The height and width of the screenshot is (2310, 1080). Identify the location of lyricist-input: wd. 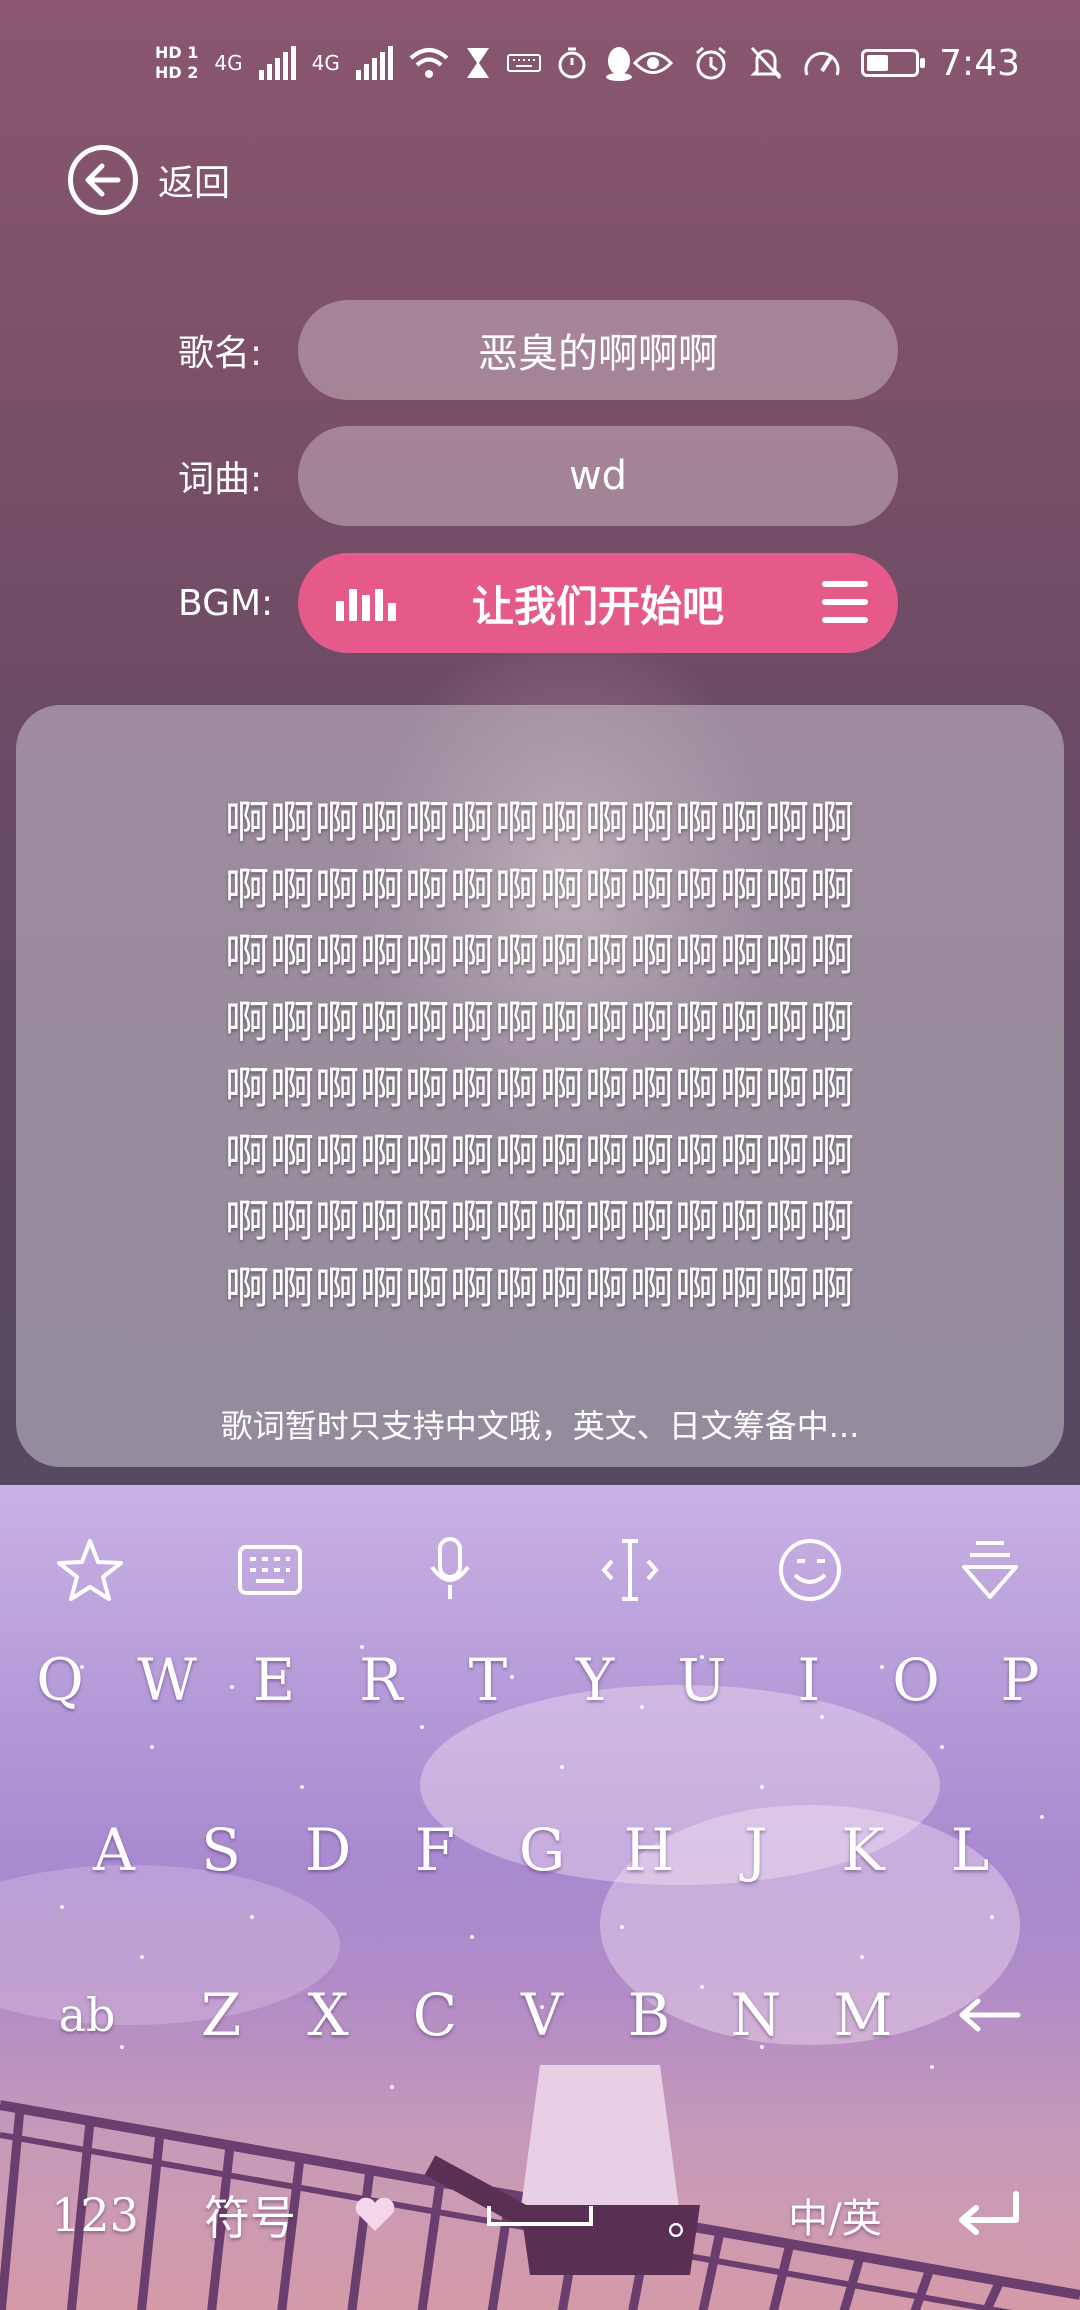
(598, 476).